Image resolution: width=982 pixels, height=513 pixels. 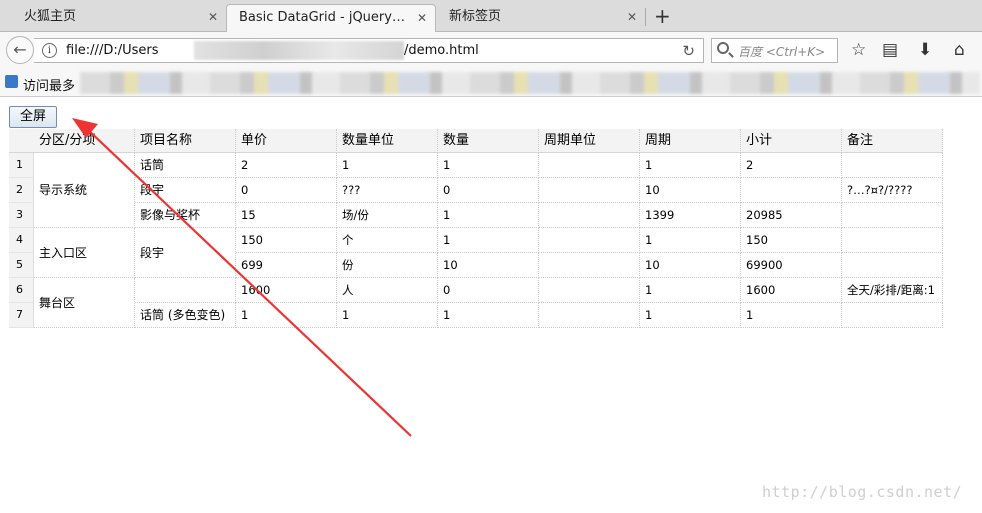 What do you see at coordinates (84, 190) in the screenshot?
I see `grid-cell-zone: 导示系统` at bounding box center [84, 190].